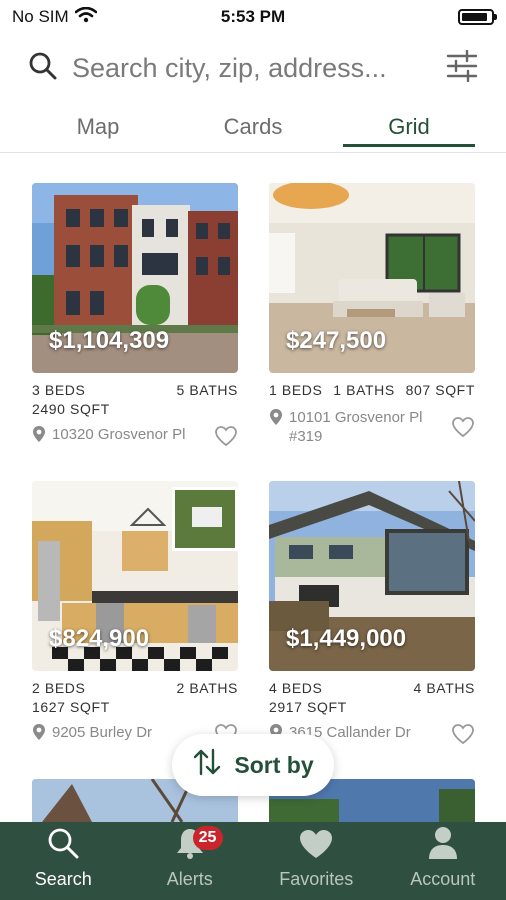 The image size is (506, 900). Describe the element at coordinates (207, 390) in the screenshot. I see `listing-baths: 5 BATHS` at that location.